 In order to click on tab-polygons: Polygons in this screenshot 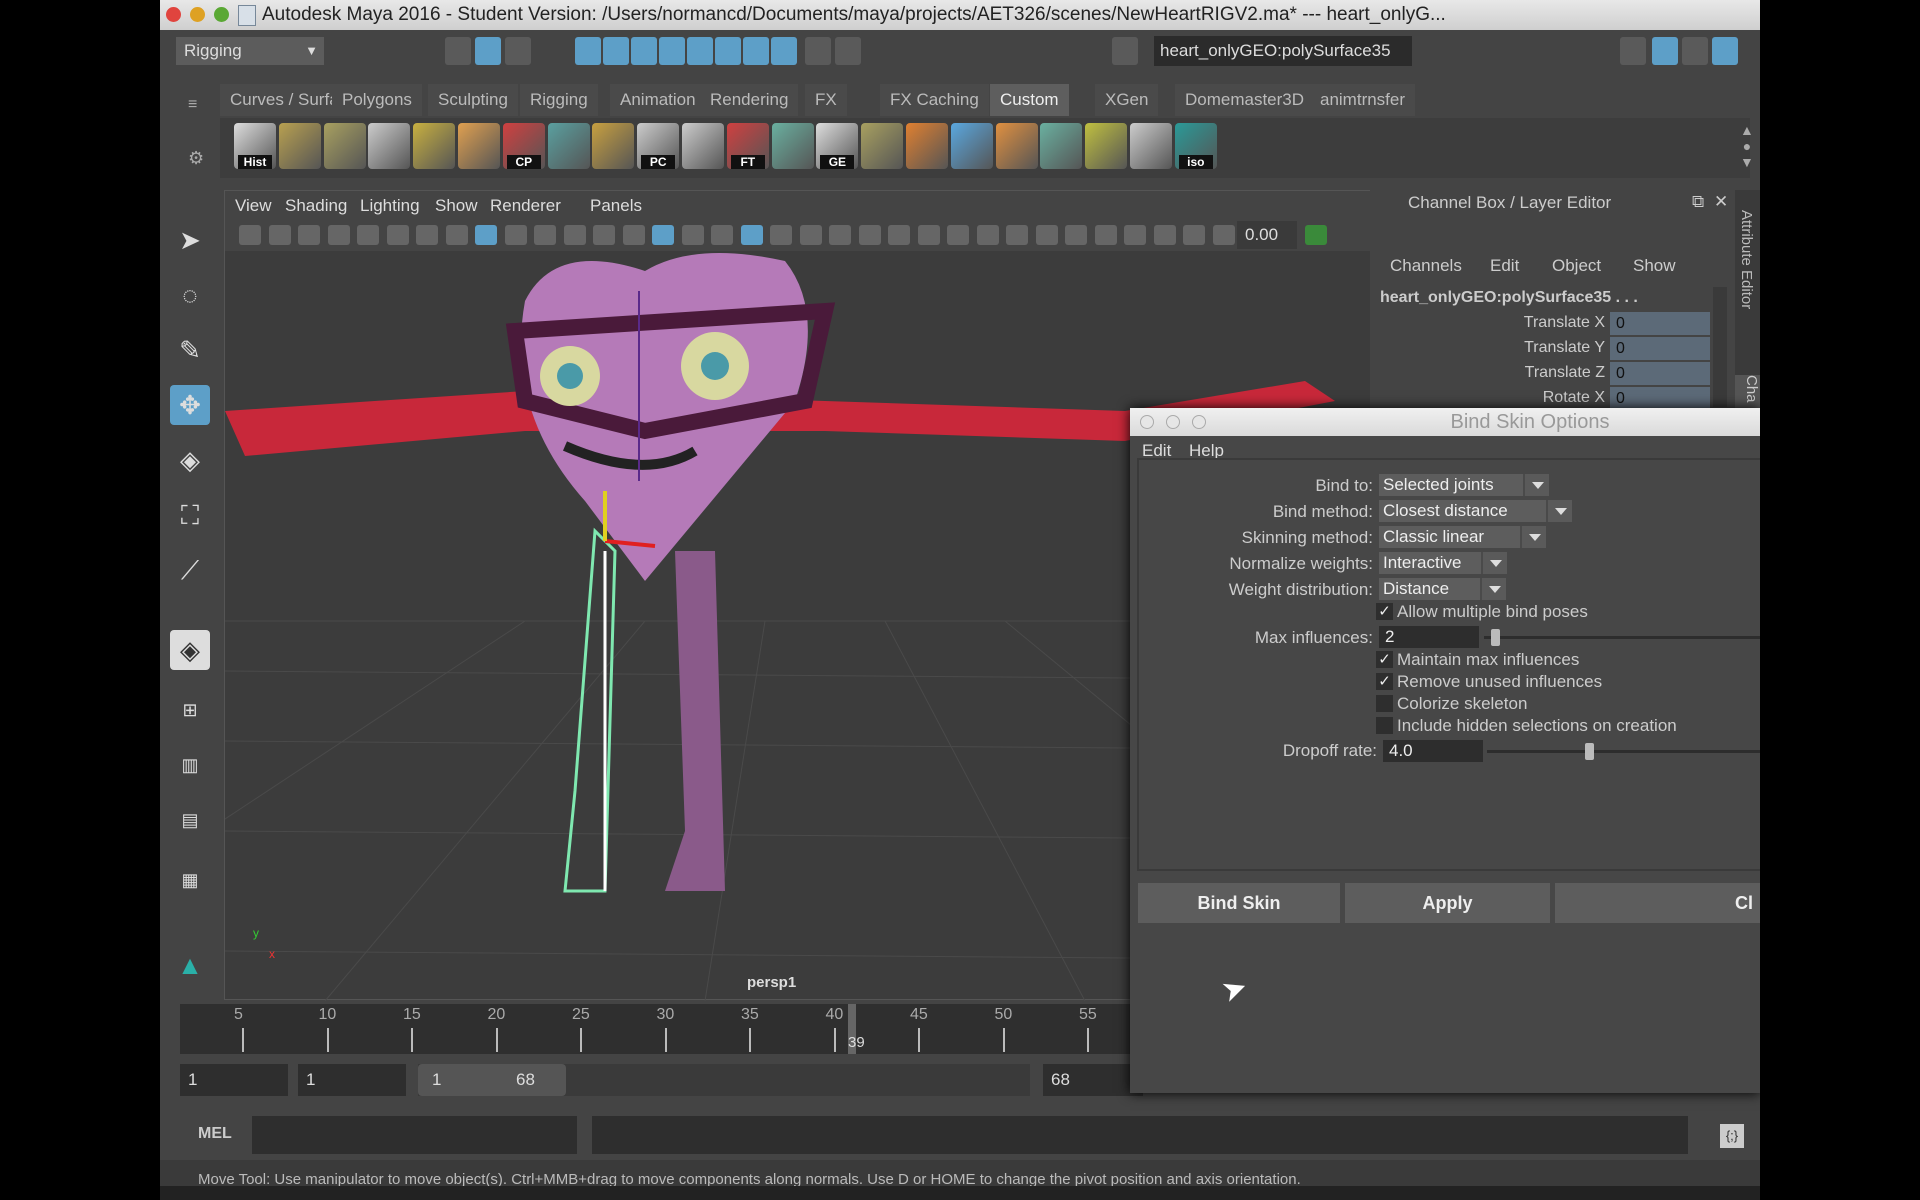, I will do `click(377, 100)`.